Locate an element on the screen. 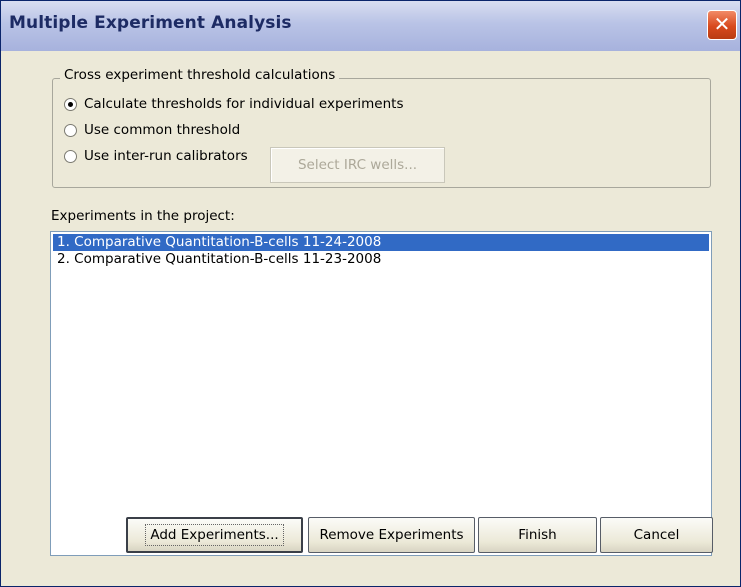 Image resolution: width=741 pixels, height=587 pixels. radio-common-threshold: Use common threshold is located at coordinates (152, 130).